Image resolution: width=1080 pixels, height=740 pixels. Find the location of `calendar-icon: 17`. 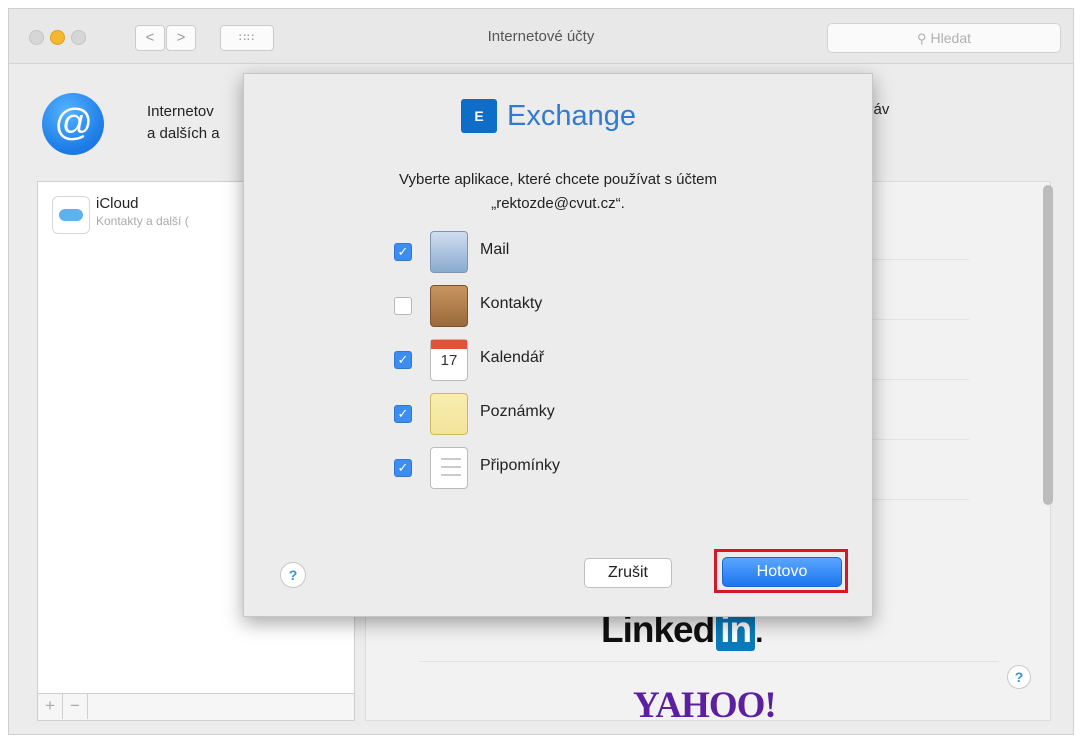

calendar-icon: 17 is located at coordinates (449, 360).